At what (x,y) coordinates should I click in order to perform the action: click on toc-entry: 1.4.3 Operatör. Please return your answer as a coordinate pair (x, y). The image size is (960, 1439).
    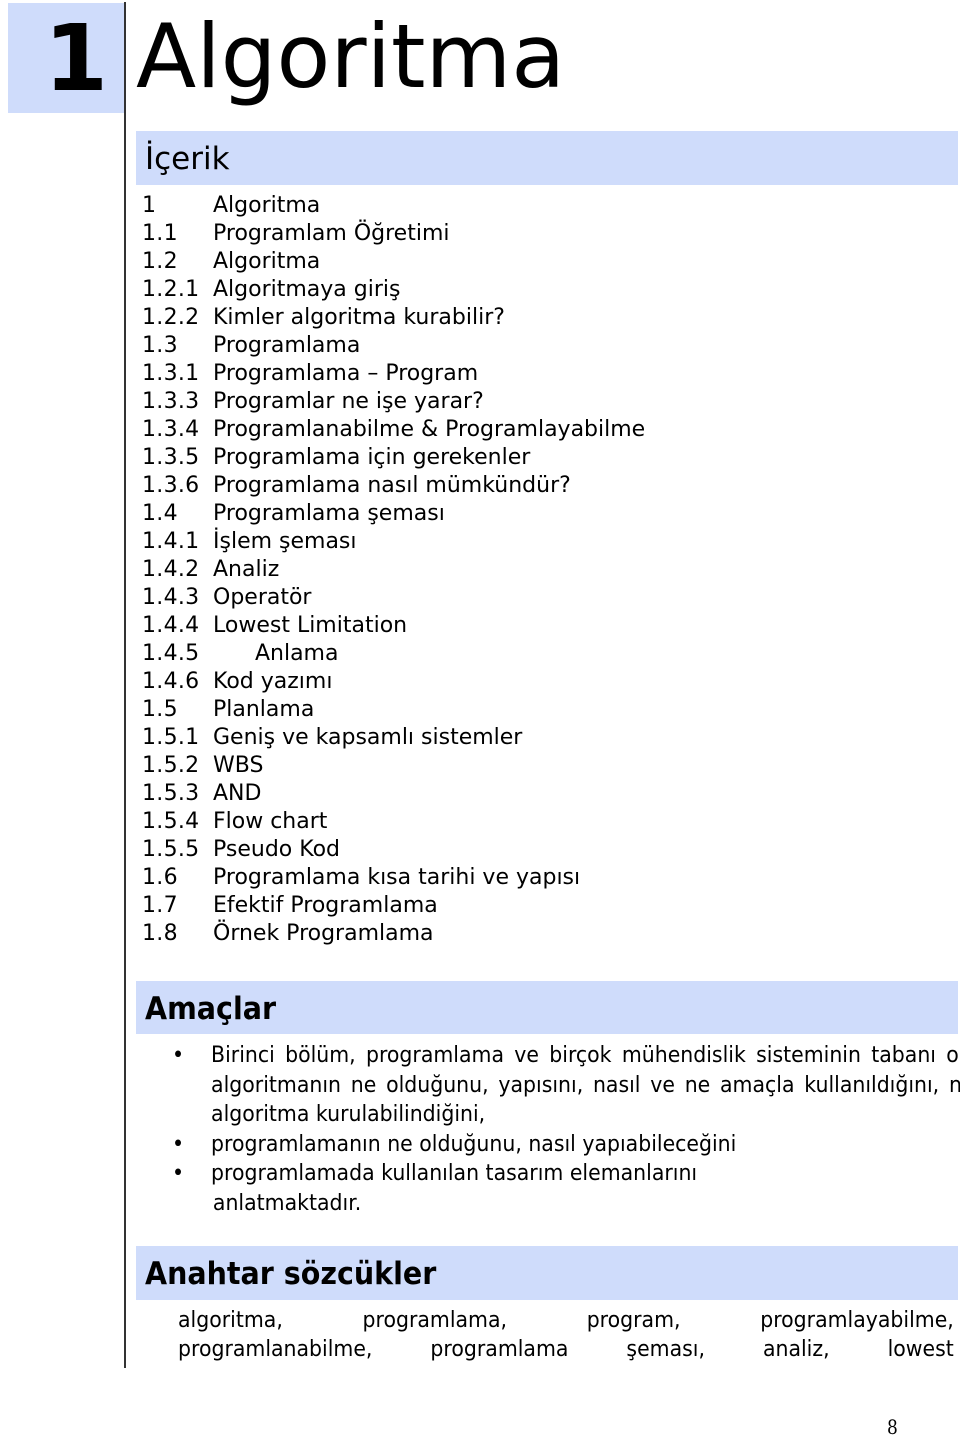
    Looking at the image, I should click on (393, 598).